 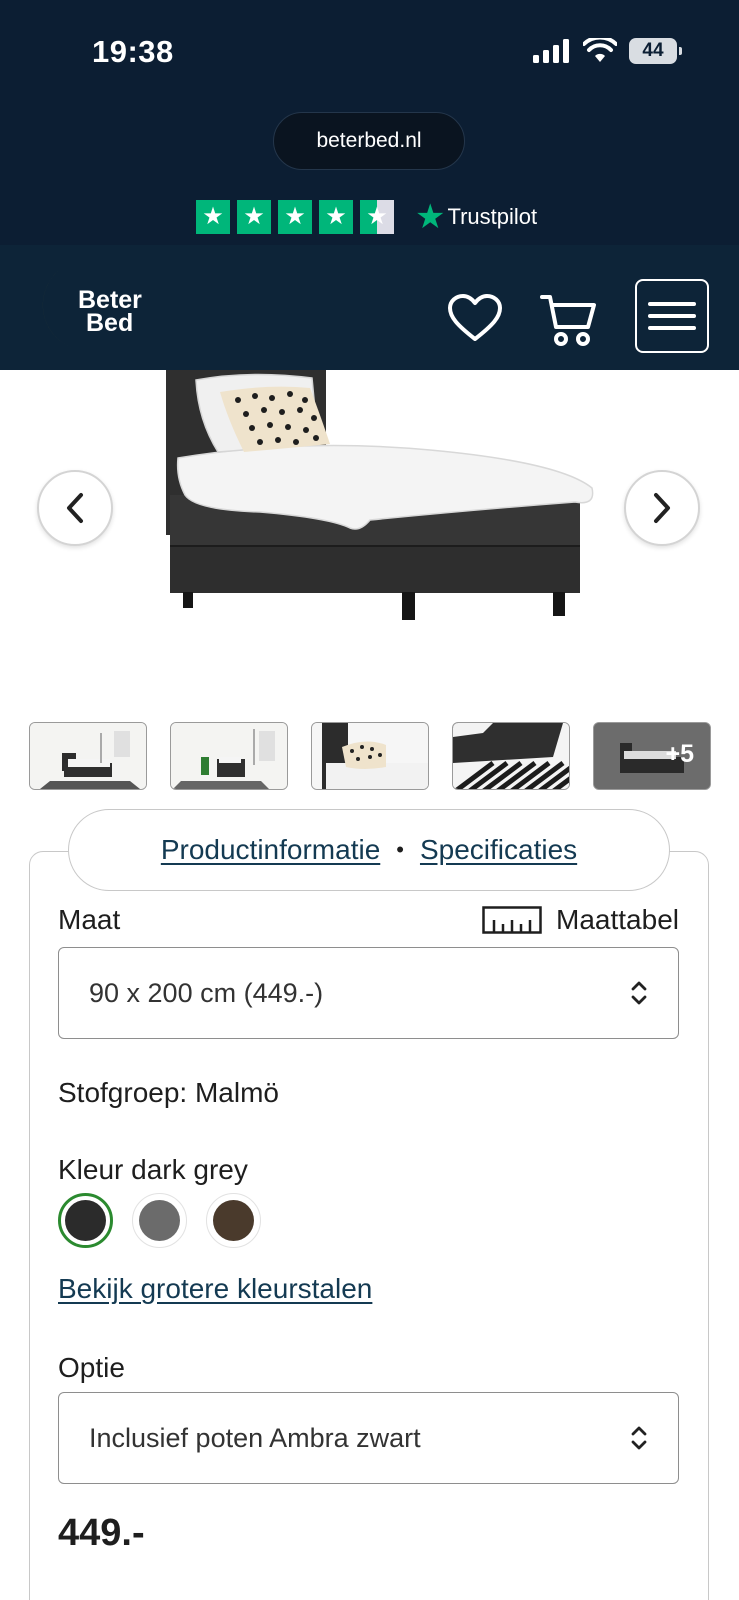 I want to click on carousel-prev-button, so click(x=75, y=508).